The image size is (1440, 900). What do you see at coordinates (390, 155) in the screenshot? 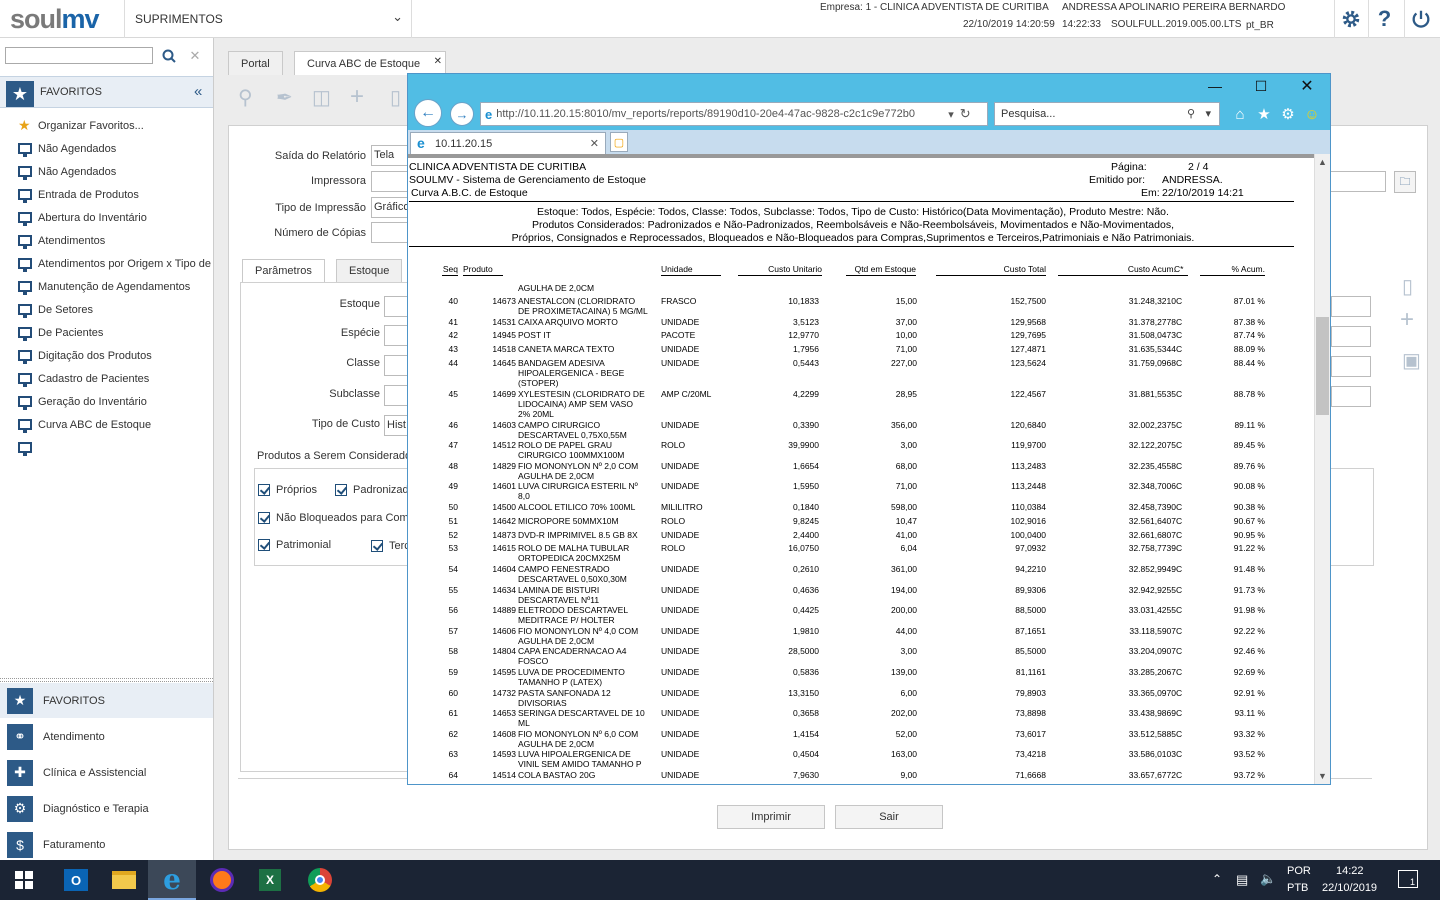
I see `saida-select: Tela` at bounding box center [390, 155].